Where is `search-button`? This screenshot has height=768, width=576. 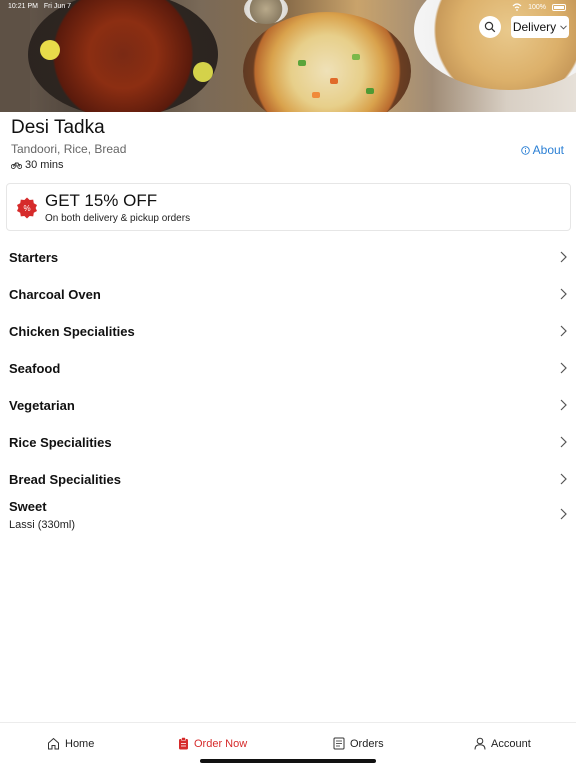 search-button is located at coordinates (490, 27).